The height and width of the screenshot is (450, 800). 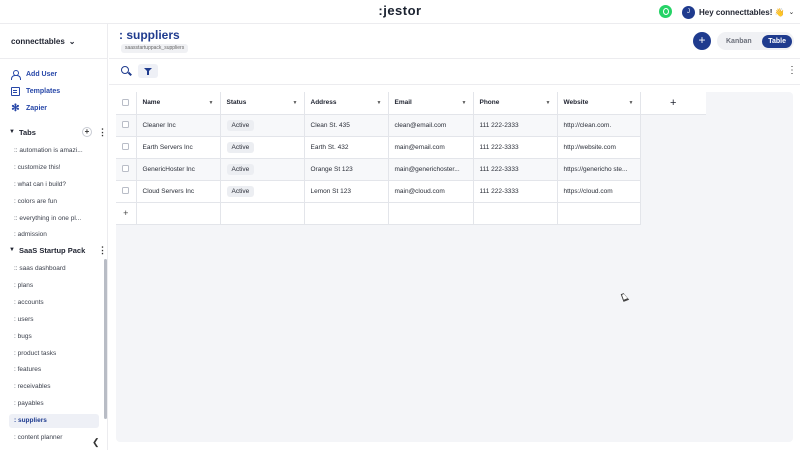 I want to click on sidebar-item: : users, so click(x=54, y=320).